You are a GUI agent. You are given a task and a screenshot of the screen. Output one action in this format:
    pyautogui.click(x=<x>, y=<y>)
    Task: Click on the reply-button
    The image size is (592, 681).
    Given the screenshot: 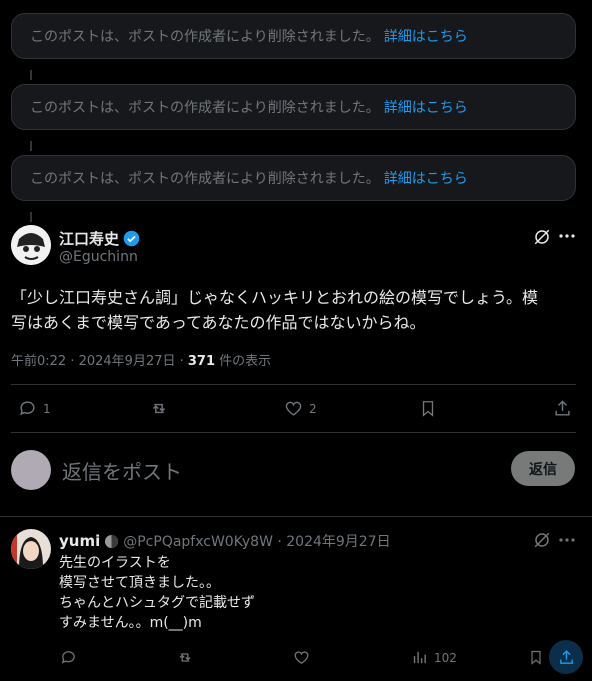 What is the action you would take?
    pyautogui.click(x=68, y=657)
    